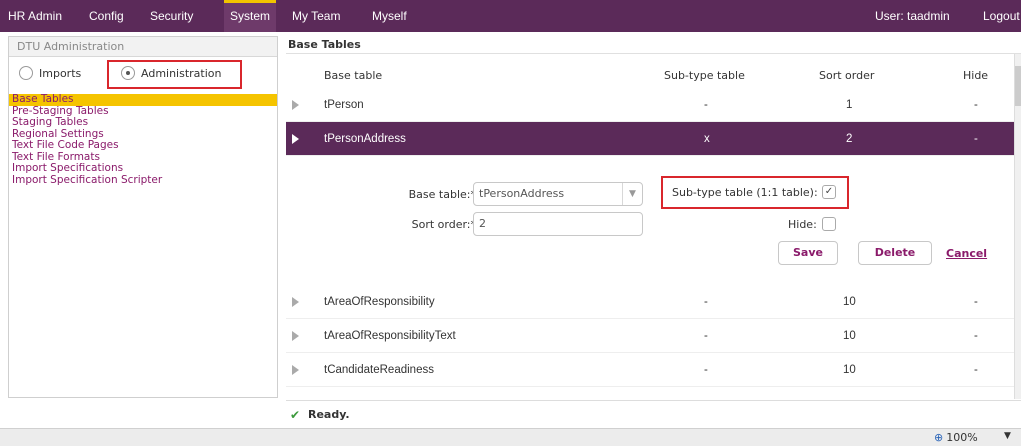  I want to click on sort-order-value: 2, so click(482, 223).